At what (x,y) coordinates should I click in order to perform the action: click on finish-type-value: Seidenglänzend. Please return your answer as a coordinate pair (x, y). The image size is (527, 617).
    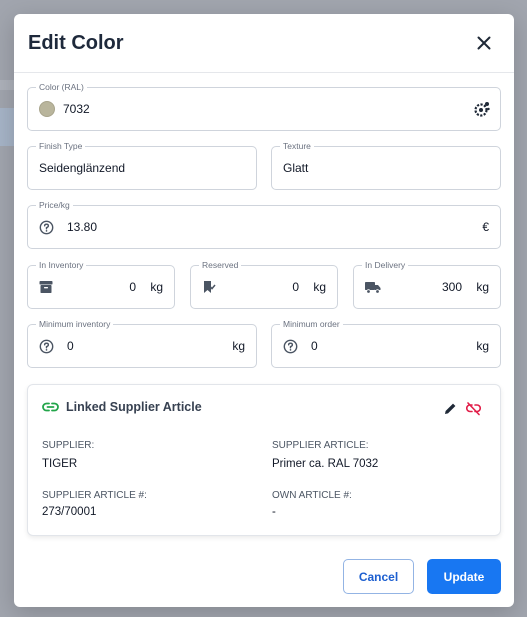
    Looking at the image, I should click on (82, 168).